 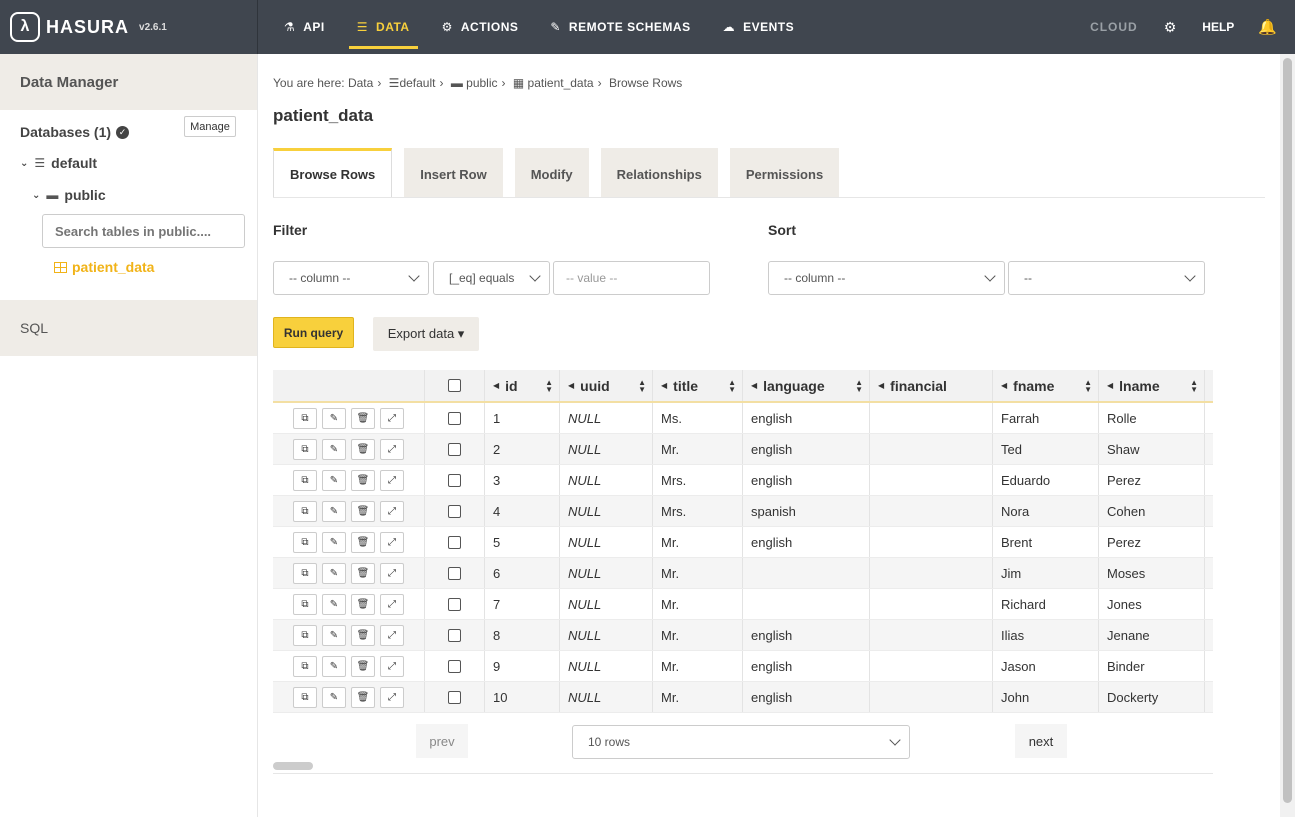 I want to click on cell-fname: Richard, so click(x=1046, y=604).